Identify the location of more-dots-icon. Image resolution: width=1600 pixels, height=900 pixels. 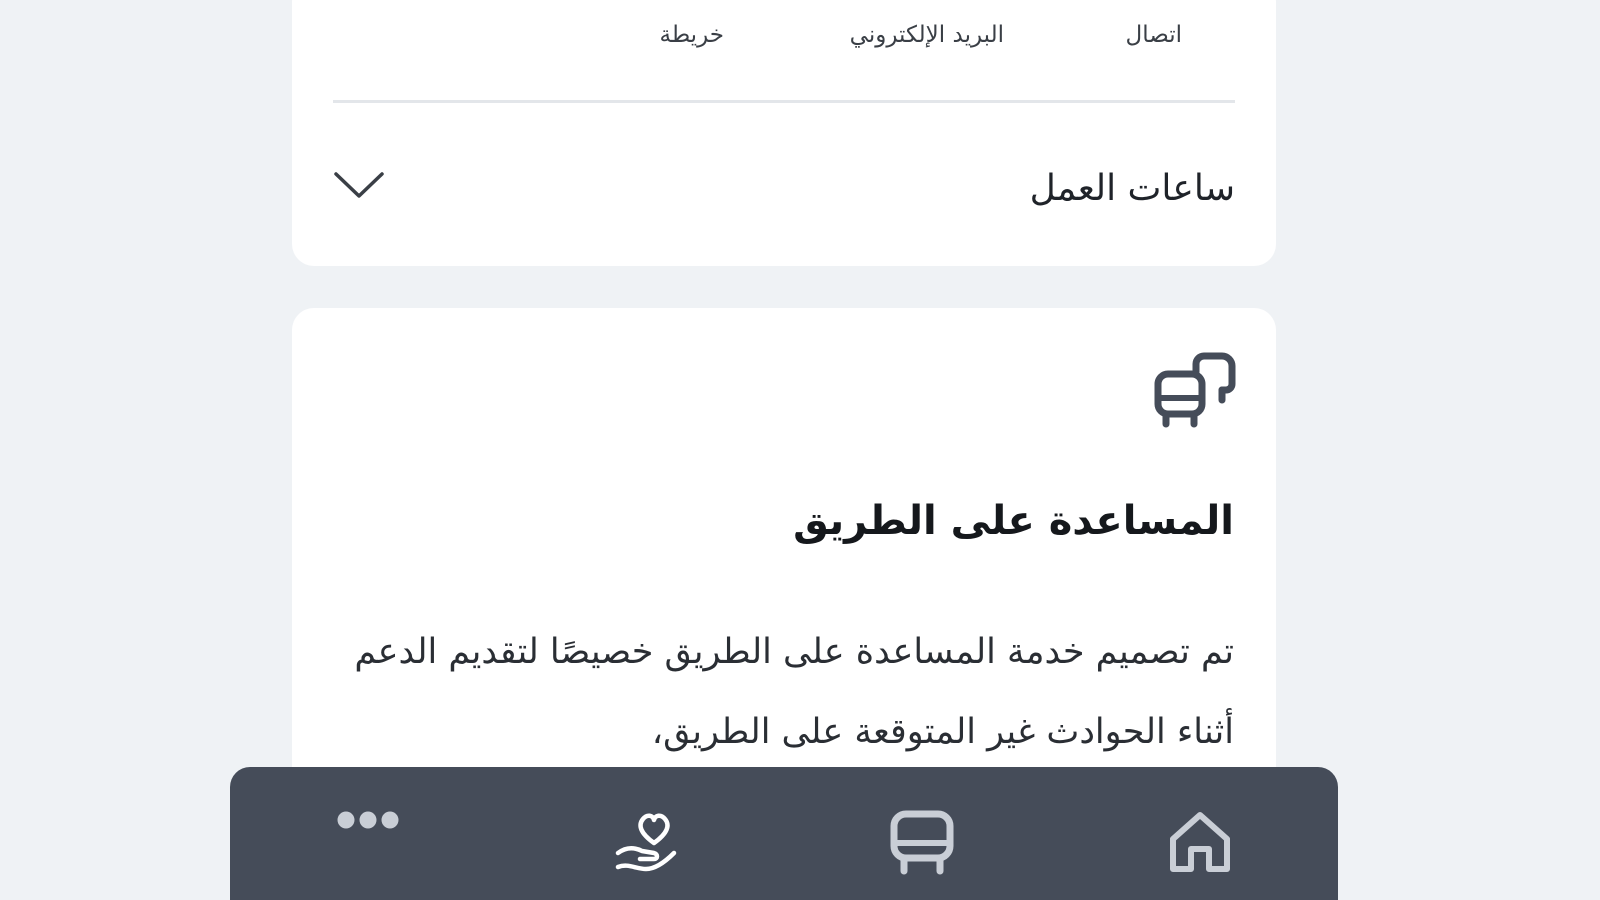
(368, 820).